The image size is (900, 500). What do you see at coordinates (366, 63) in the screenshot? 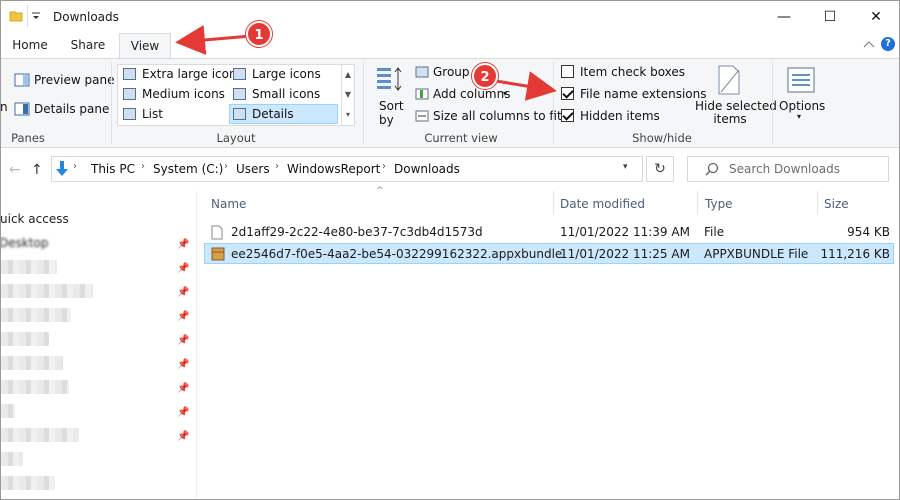
I see `annotation-arrows` at bounding box center [366, 63].